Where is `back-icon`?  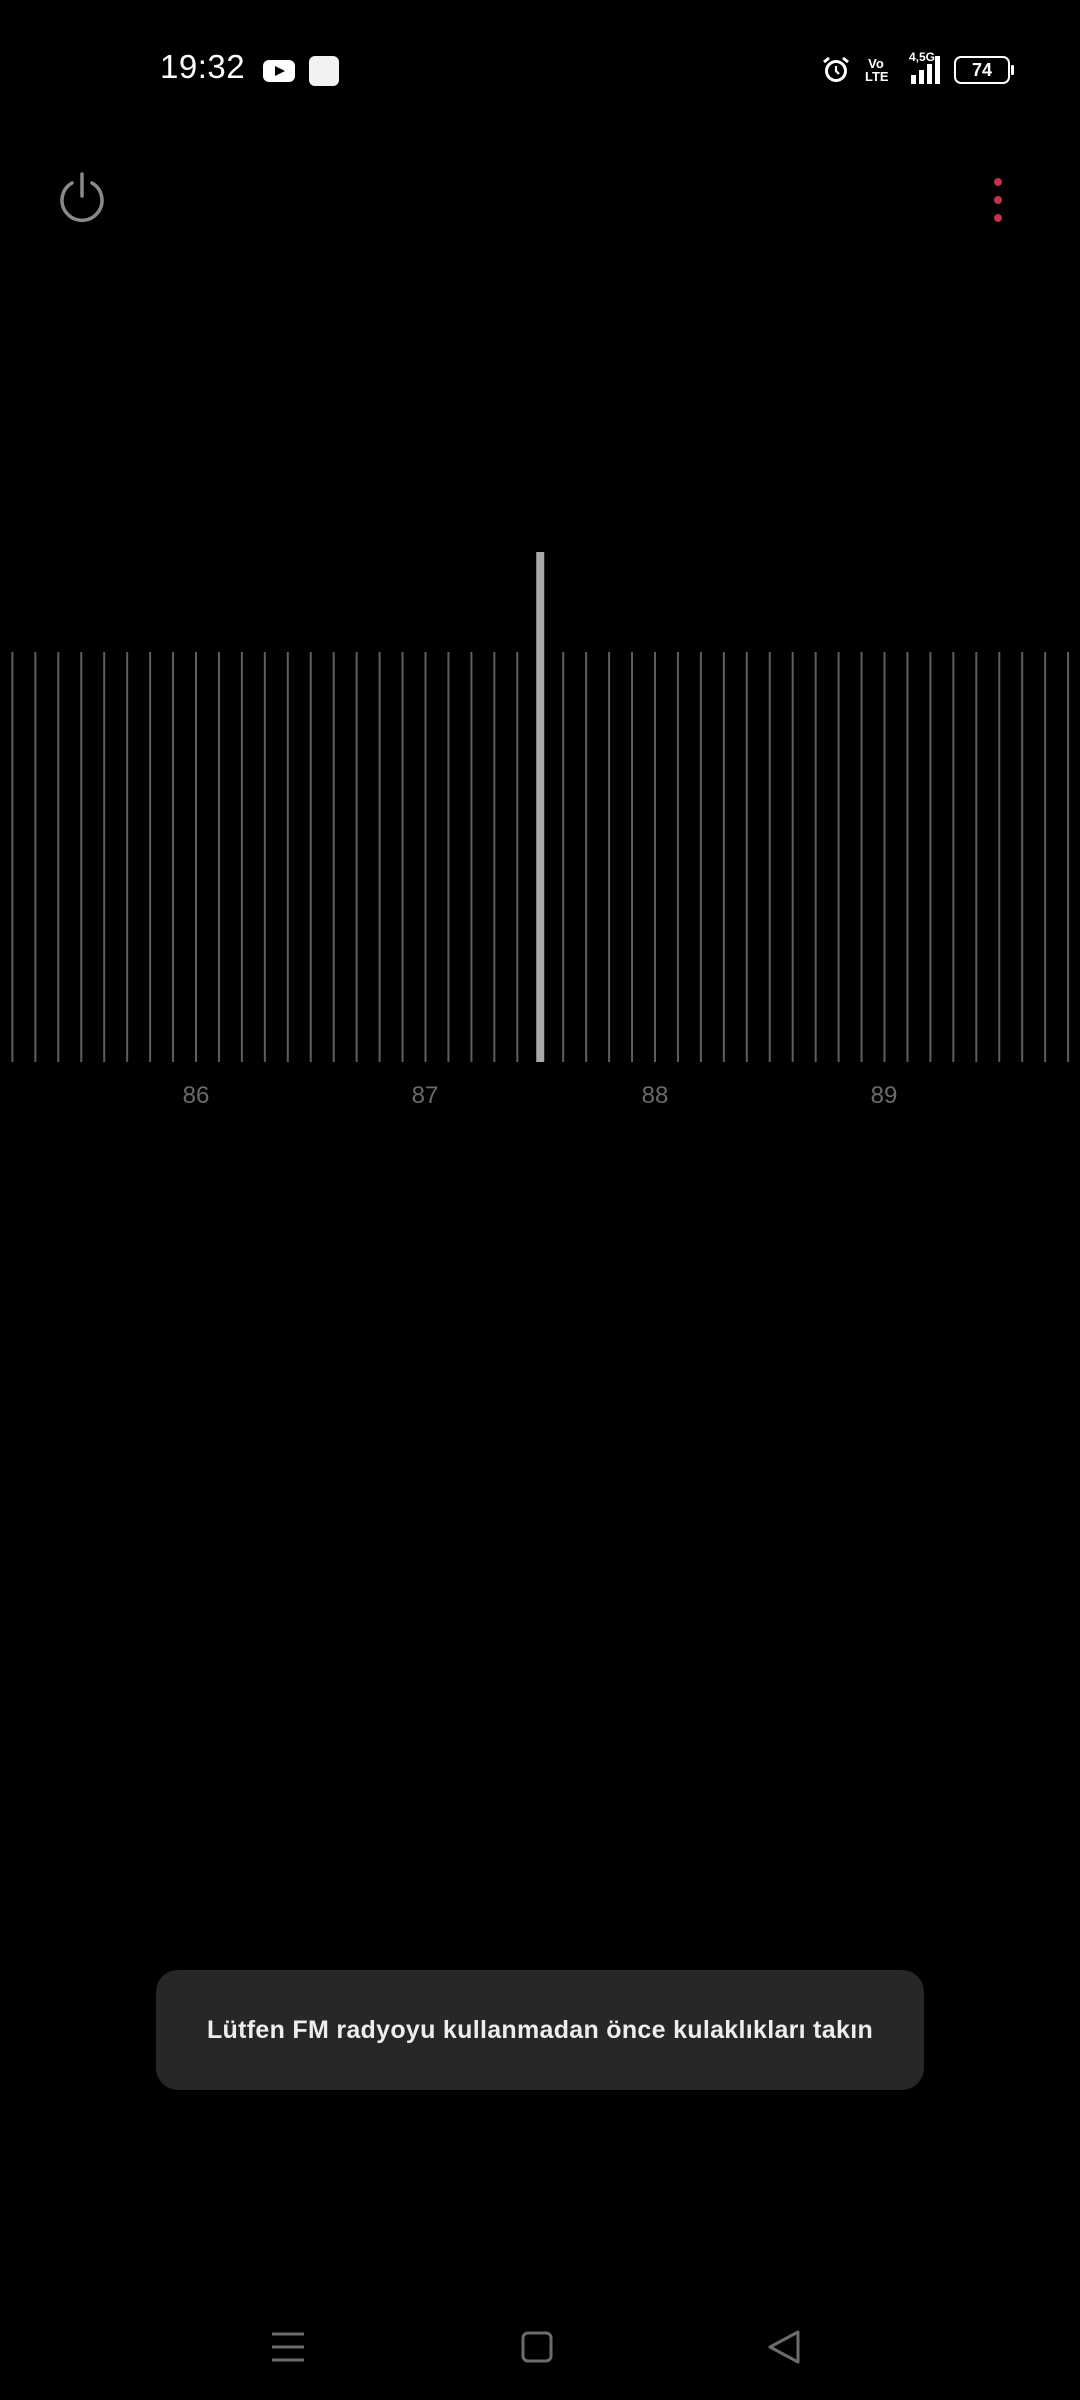
back-icon is located at coordinates (784, 2347).